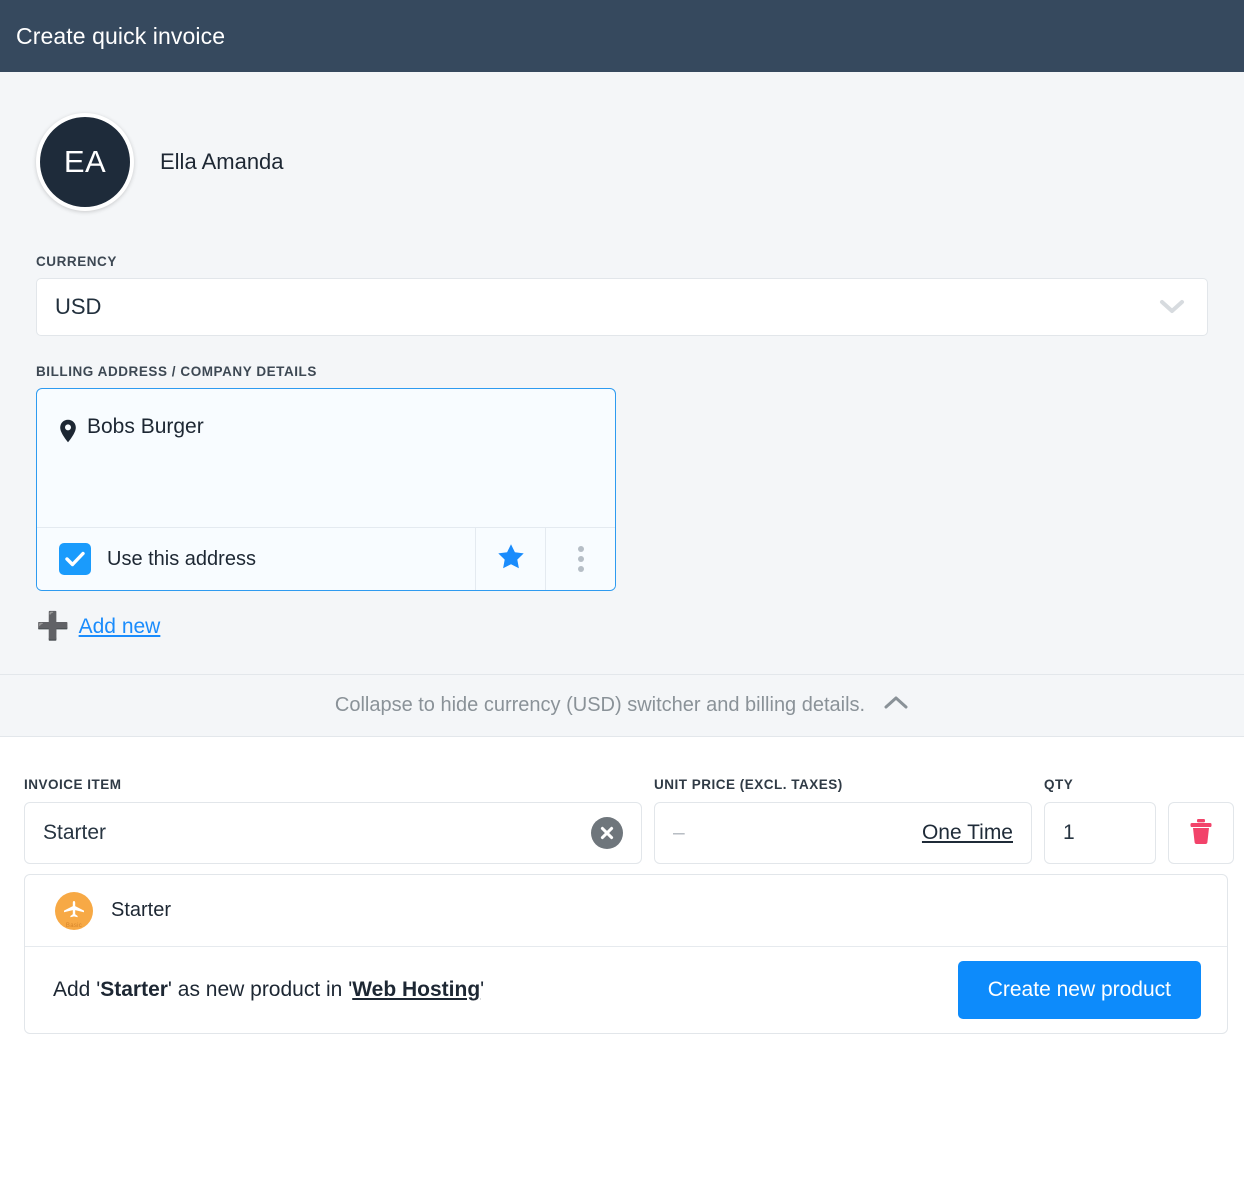 This screenshot has width=1244, height=1183. What do you see at coordinates (1201, 784) in the screenshot?
I see `delete-header-spacer` at bounding box center [1201, 784].